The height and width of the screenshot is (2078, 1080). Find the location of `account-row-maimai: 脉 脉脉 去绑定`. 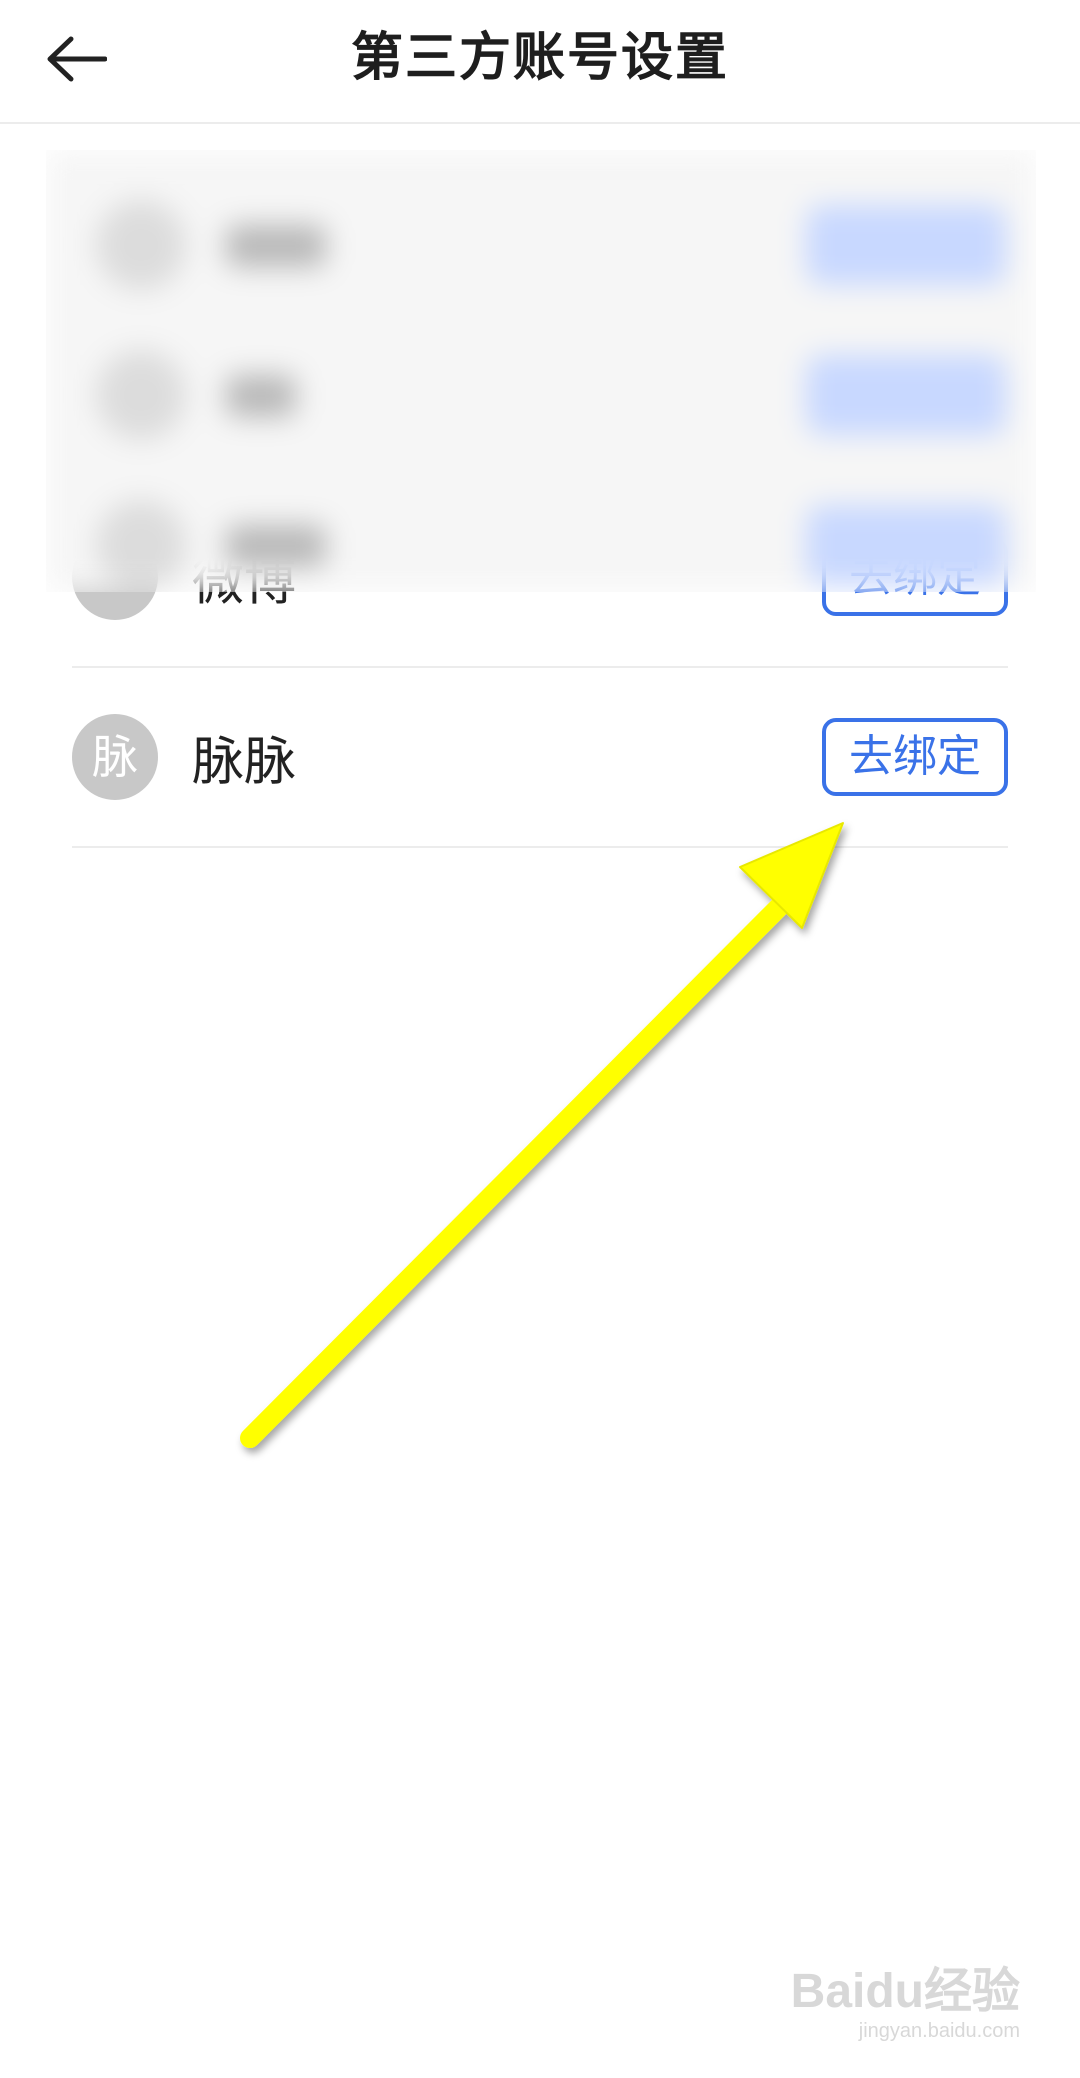

account-row-maimai: 脉 脉脉 去绑定 is located at coordinates (540, 758).